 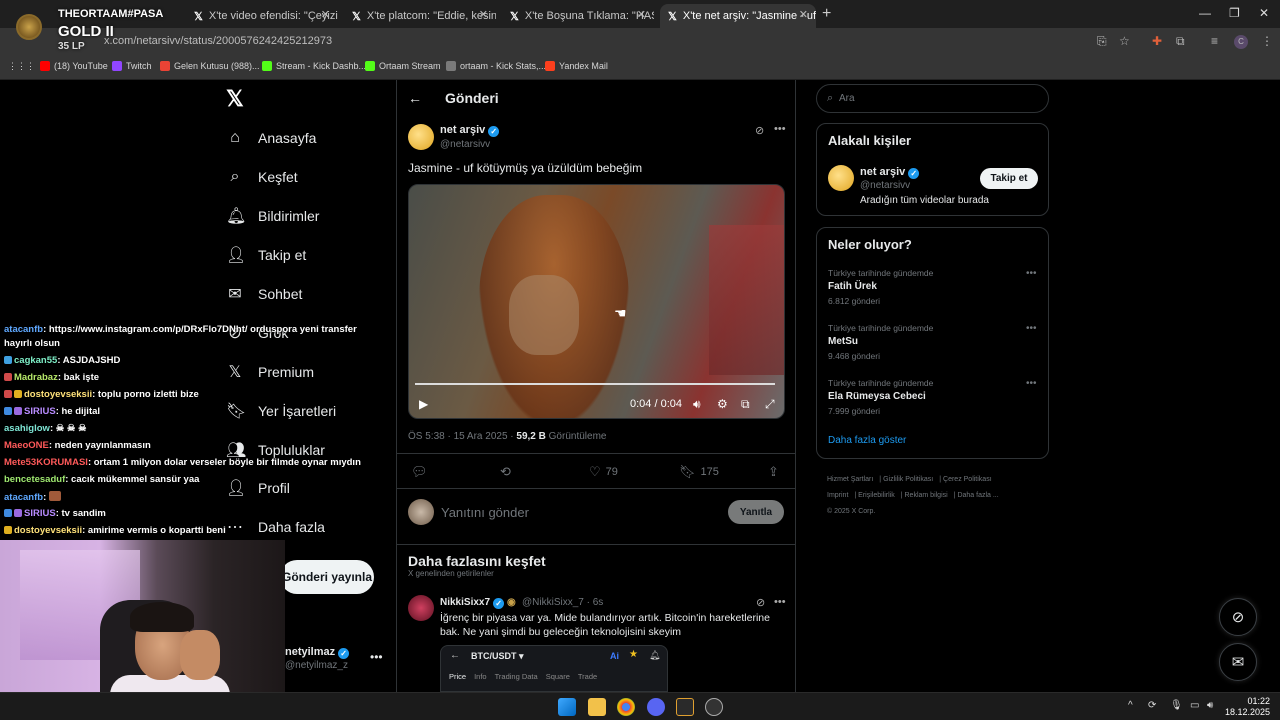 What do you see at coordinates (697, 404) in the screenshot?
I see `volume-icon: 🔊︎` at bounding box center [697, 404].